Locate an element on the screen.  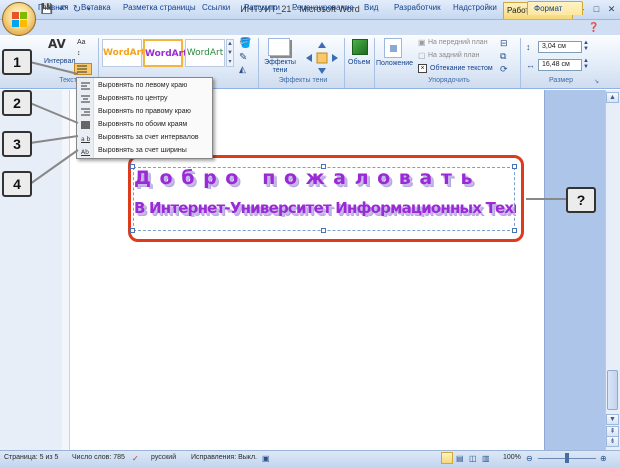
callout-4: 4 is located at coordinates (17, 184).